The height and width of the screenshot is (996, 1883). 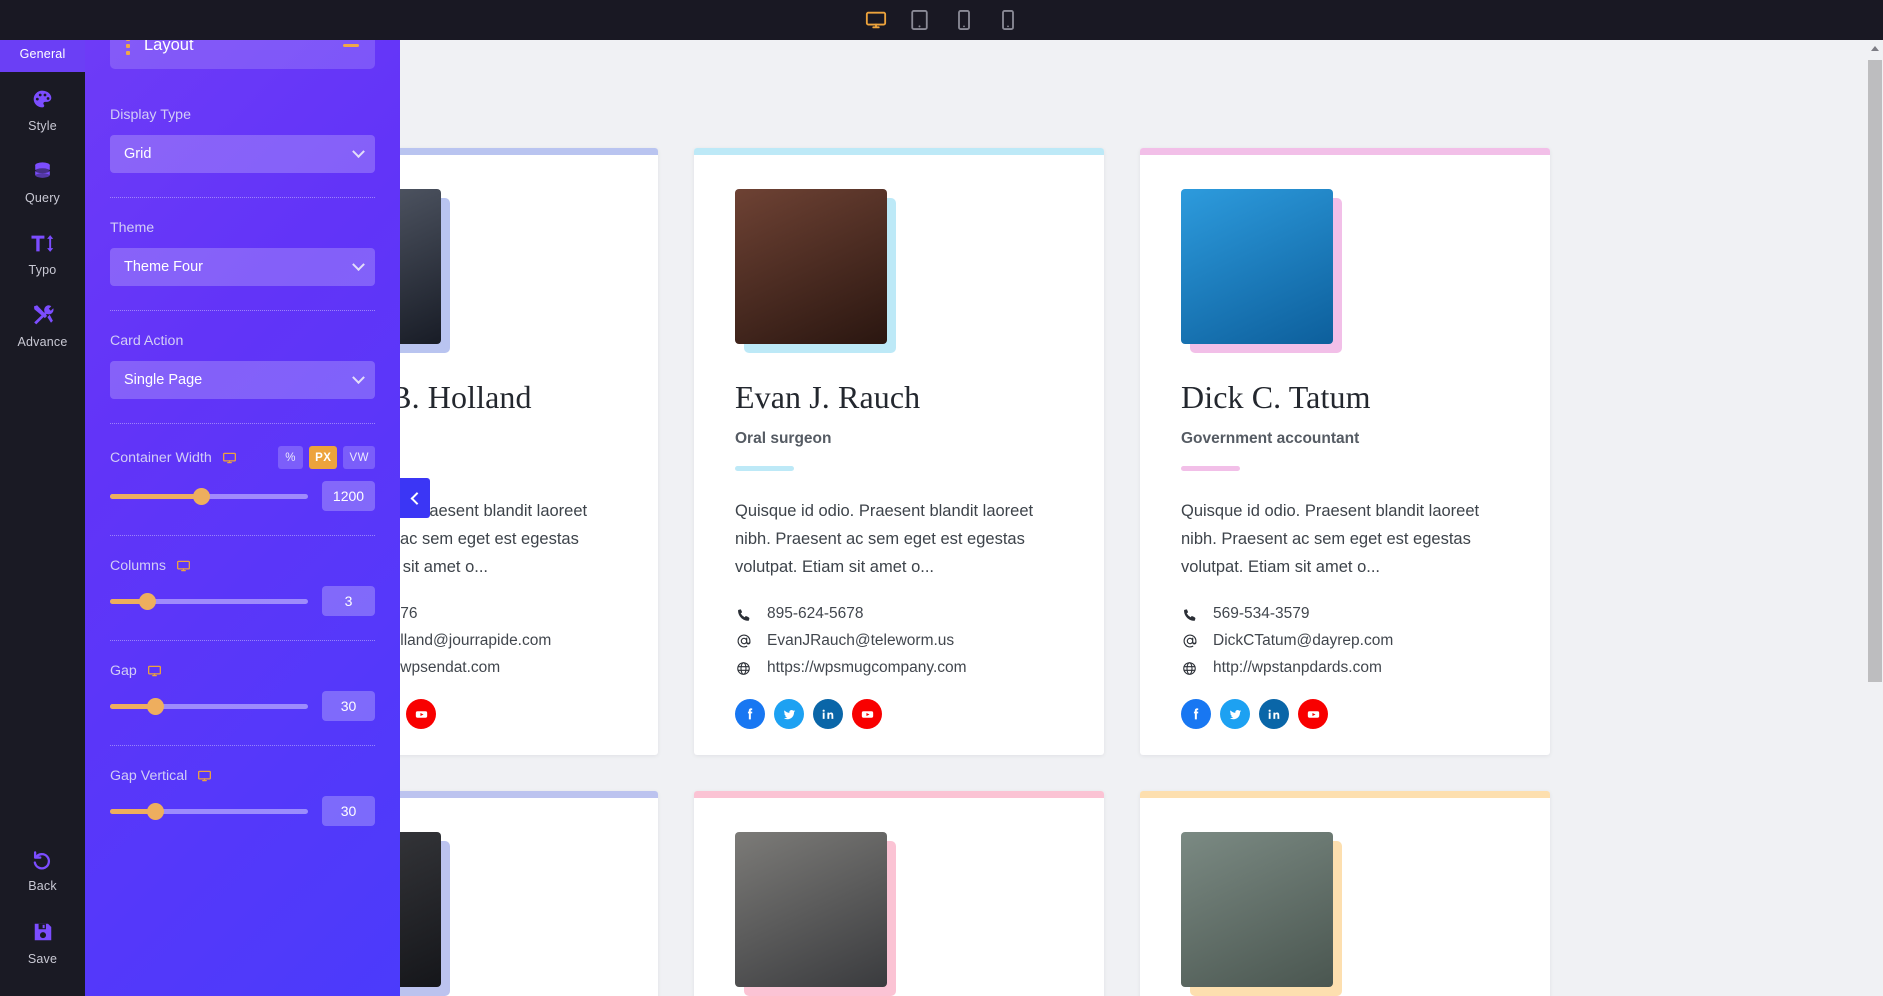 What do you see at coordinates (42, 252) in the screenshot?
I see `rail-item-typo: Typo` at bounding box center [42, 252].